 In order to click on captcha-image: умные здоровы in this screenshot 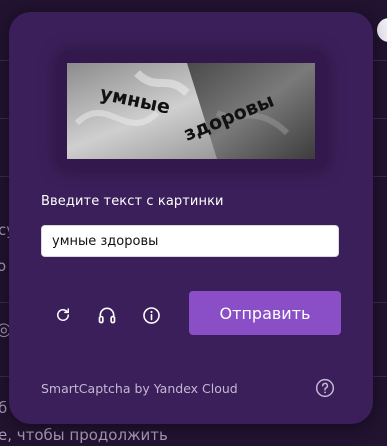, I will do `click(191, 111)`.